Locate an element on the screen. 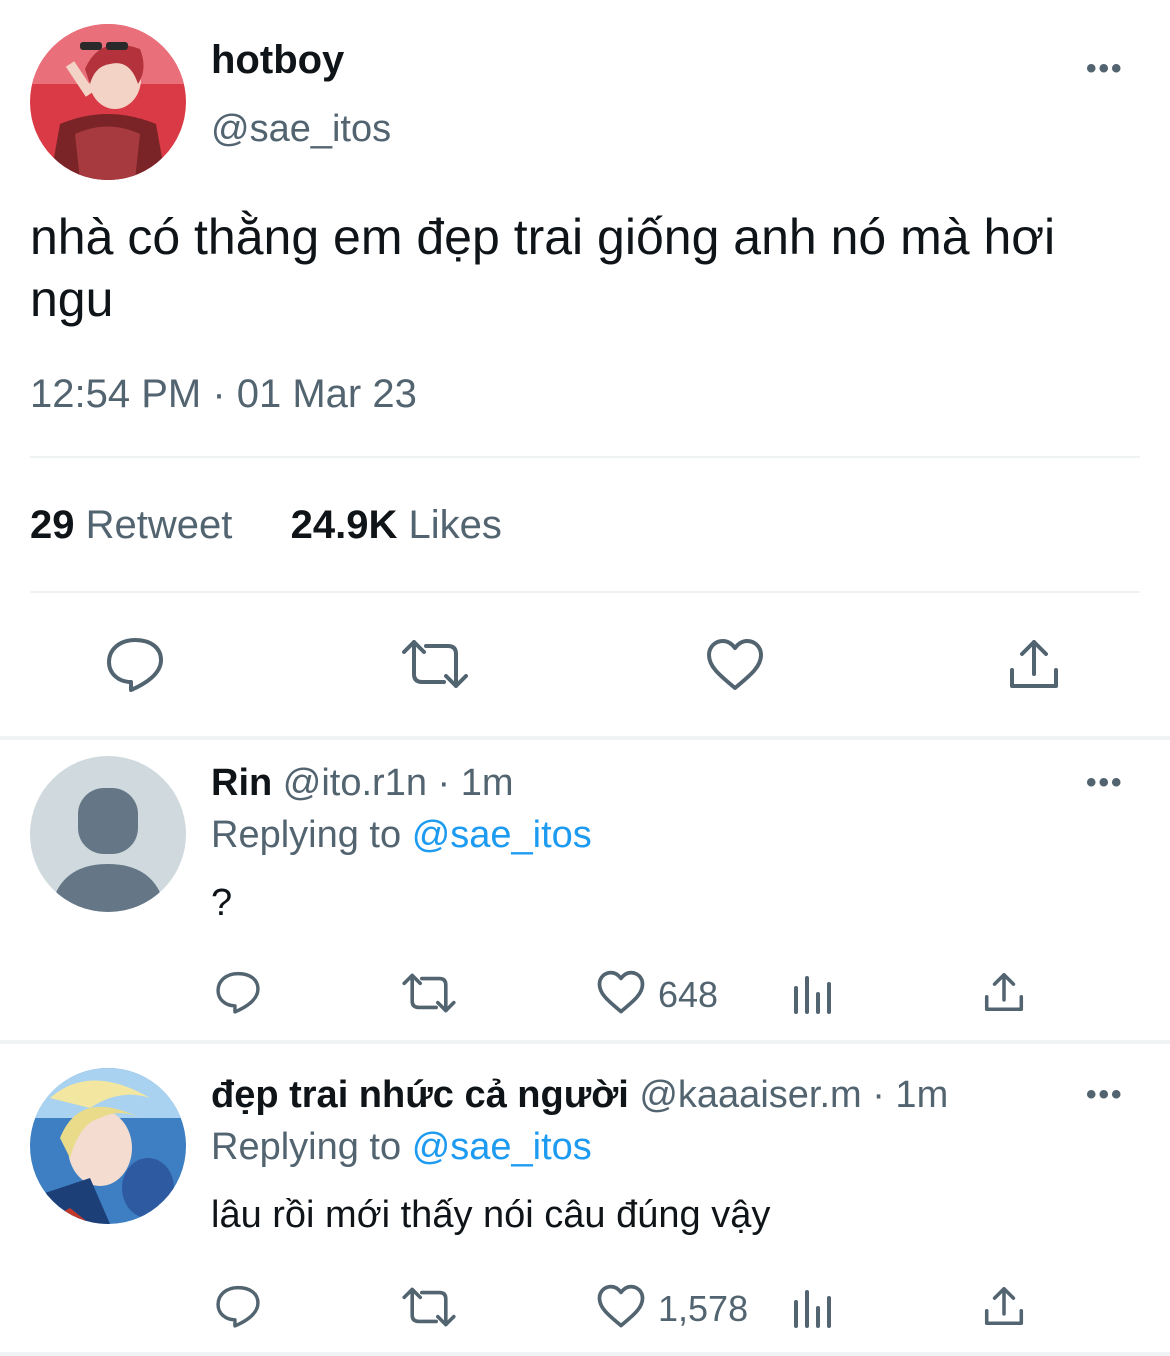 The height and width of the screenshot is (1356, 1170). author-handle: @sae_itos is located at coordinates (301, 129).